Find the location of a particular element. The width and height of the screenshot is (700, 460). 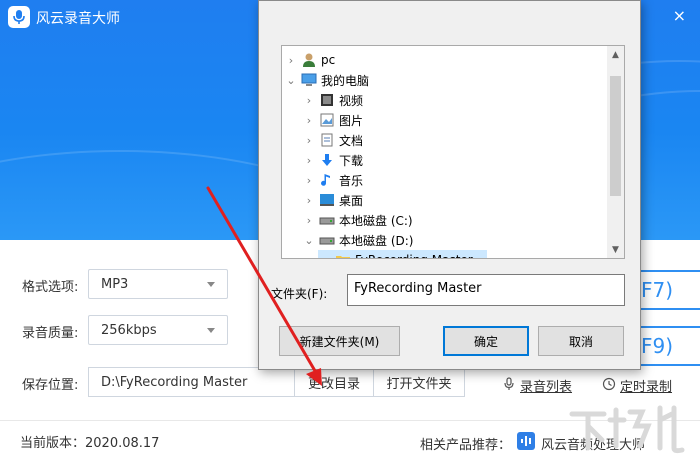

document-icon is located at coordinates (327, 140).